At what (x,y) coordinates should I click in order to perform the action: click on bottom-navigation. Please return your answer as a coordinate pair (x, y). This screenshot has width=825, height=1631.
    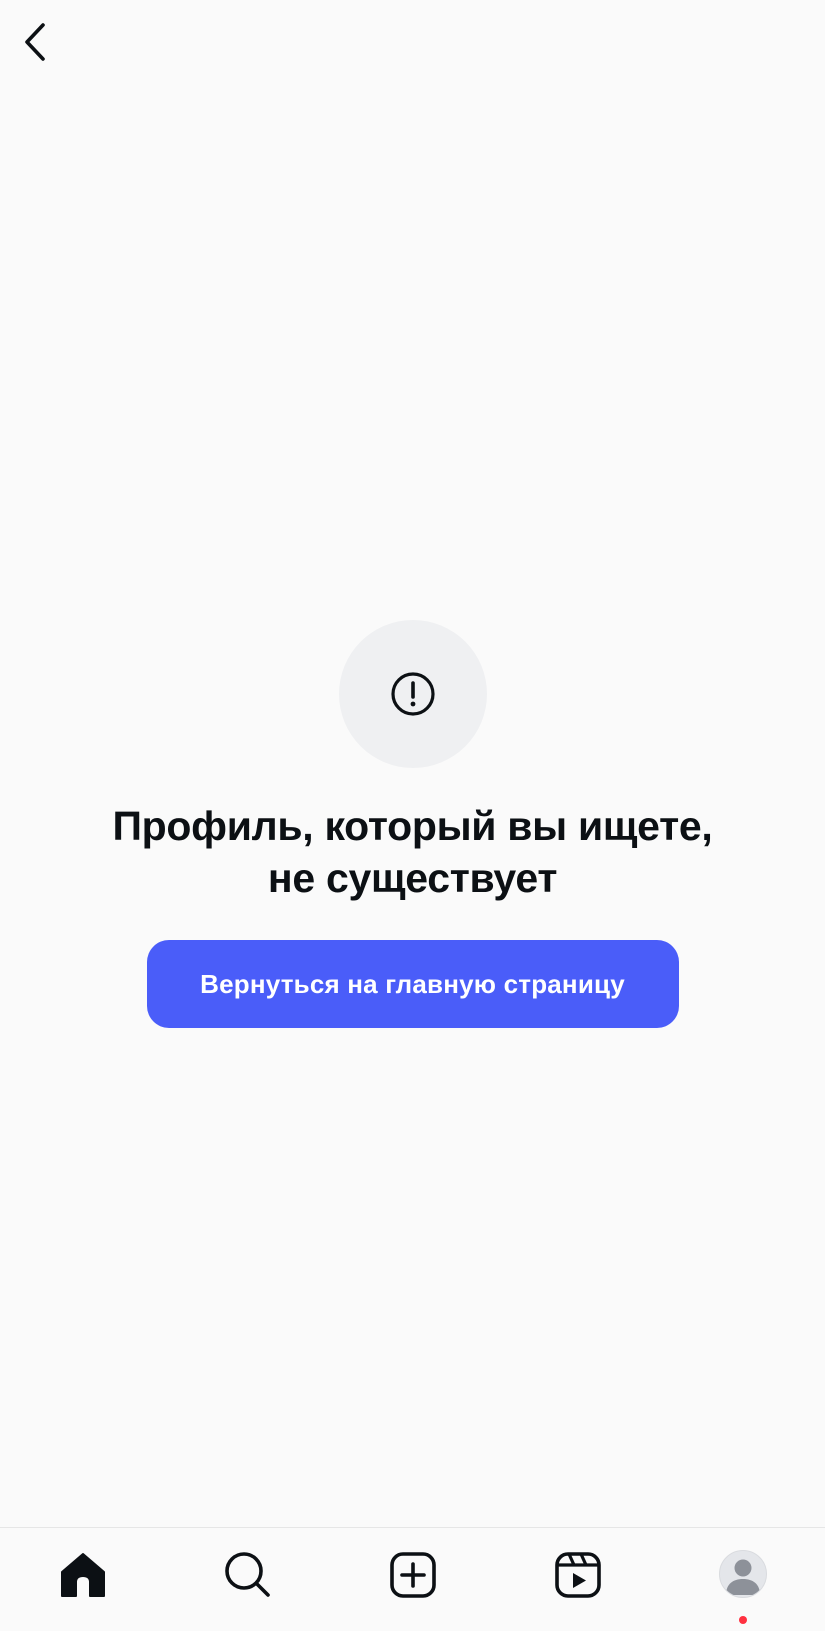
    Looking at the image, I should click on (412, 1579).